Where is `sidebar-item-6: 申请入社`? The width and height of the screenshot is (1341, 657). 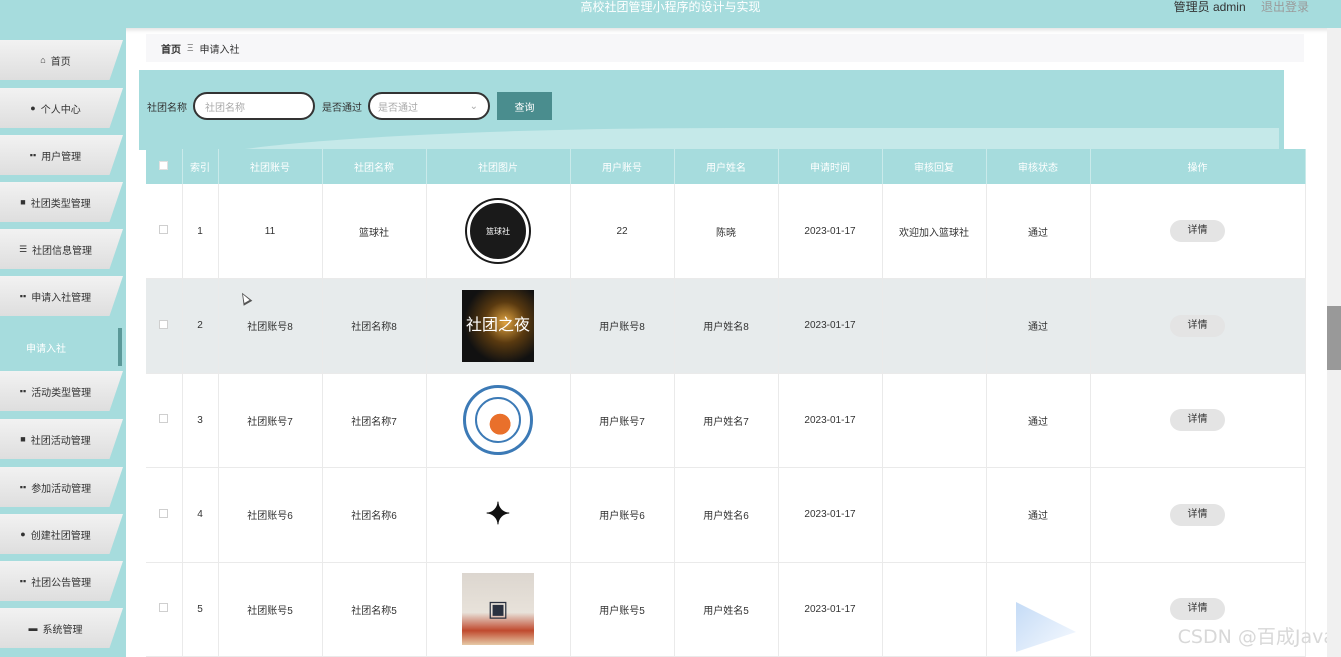
sidebar-item-6: 申请入社 is located at coordinates (61, 347).